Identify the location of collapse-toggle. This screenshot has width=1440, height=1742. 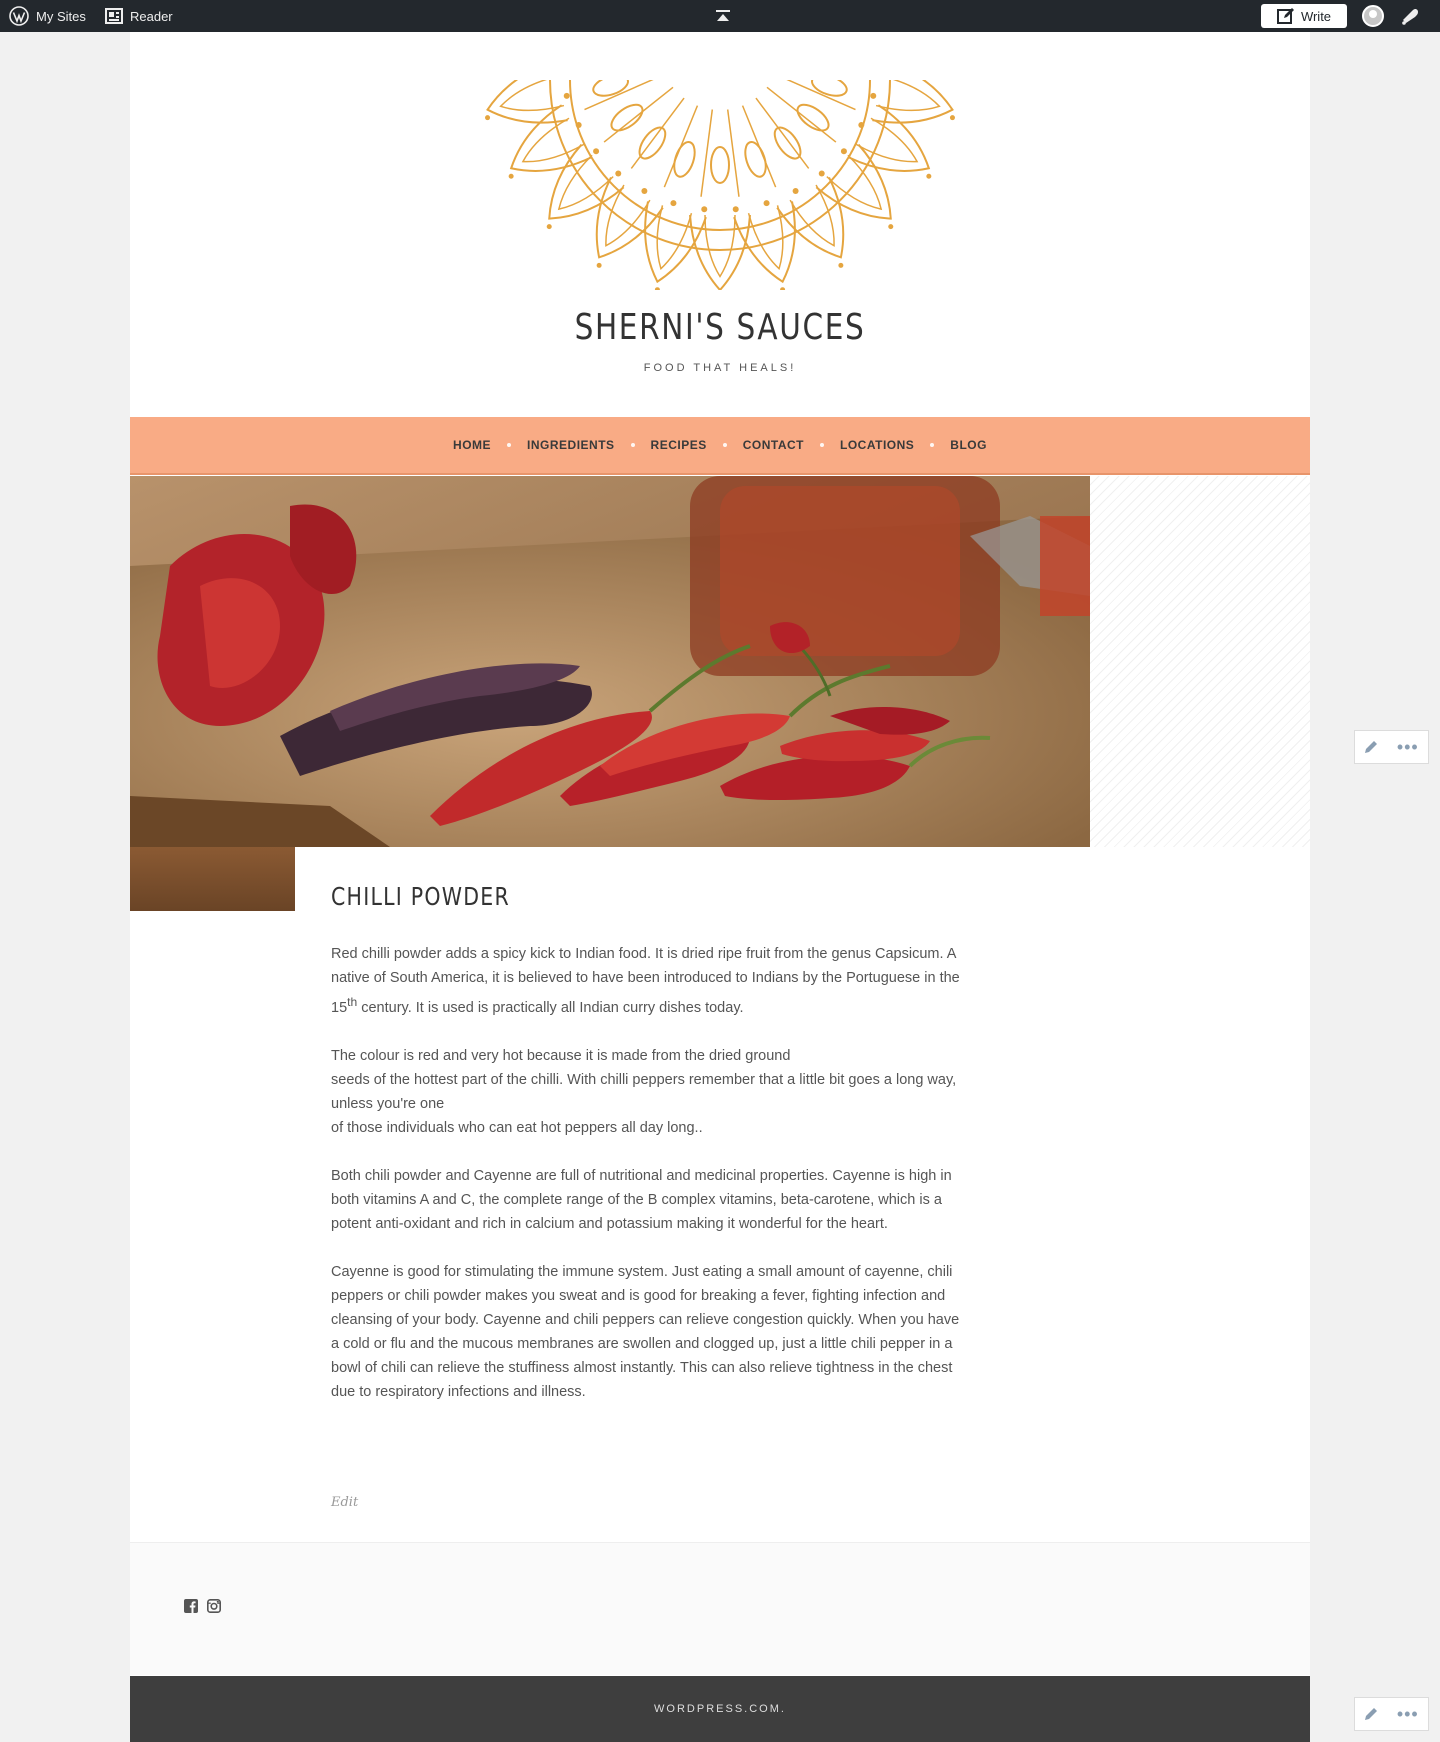
(723, 16).